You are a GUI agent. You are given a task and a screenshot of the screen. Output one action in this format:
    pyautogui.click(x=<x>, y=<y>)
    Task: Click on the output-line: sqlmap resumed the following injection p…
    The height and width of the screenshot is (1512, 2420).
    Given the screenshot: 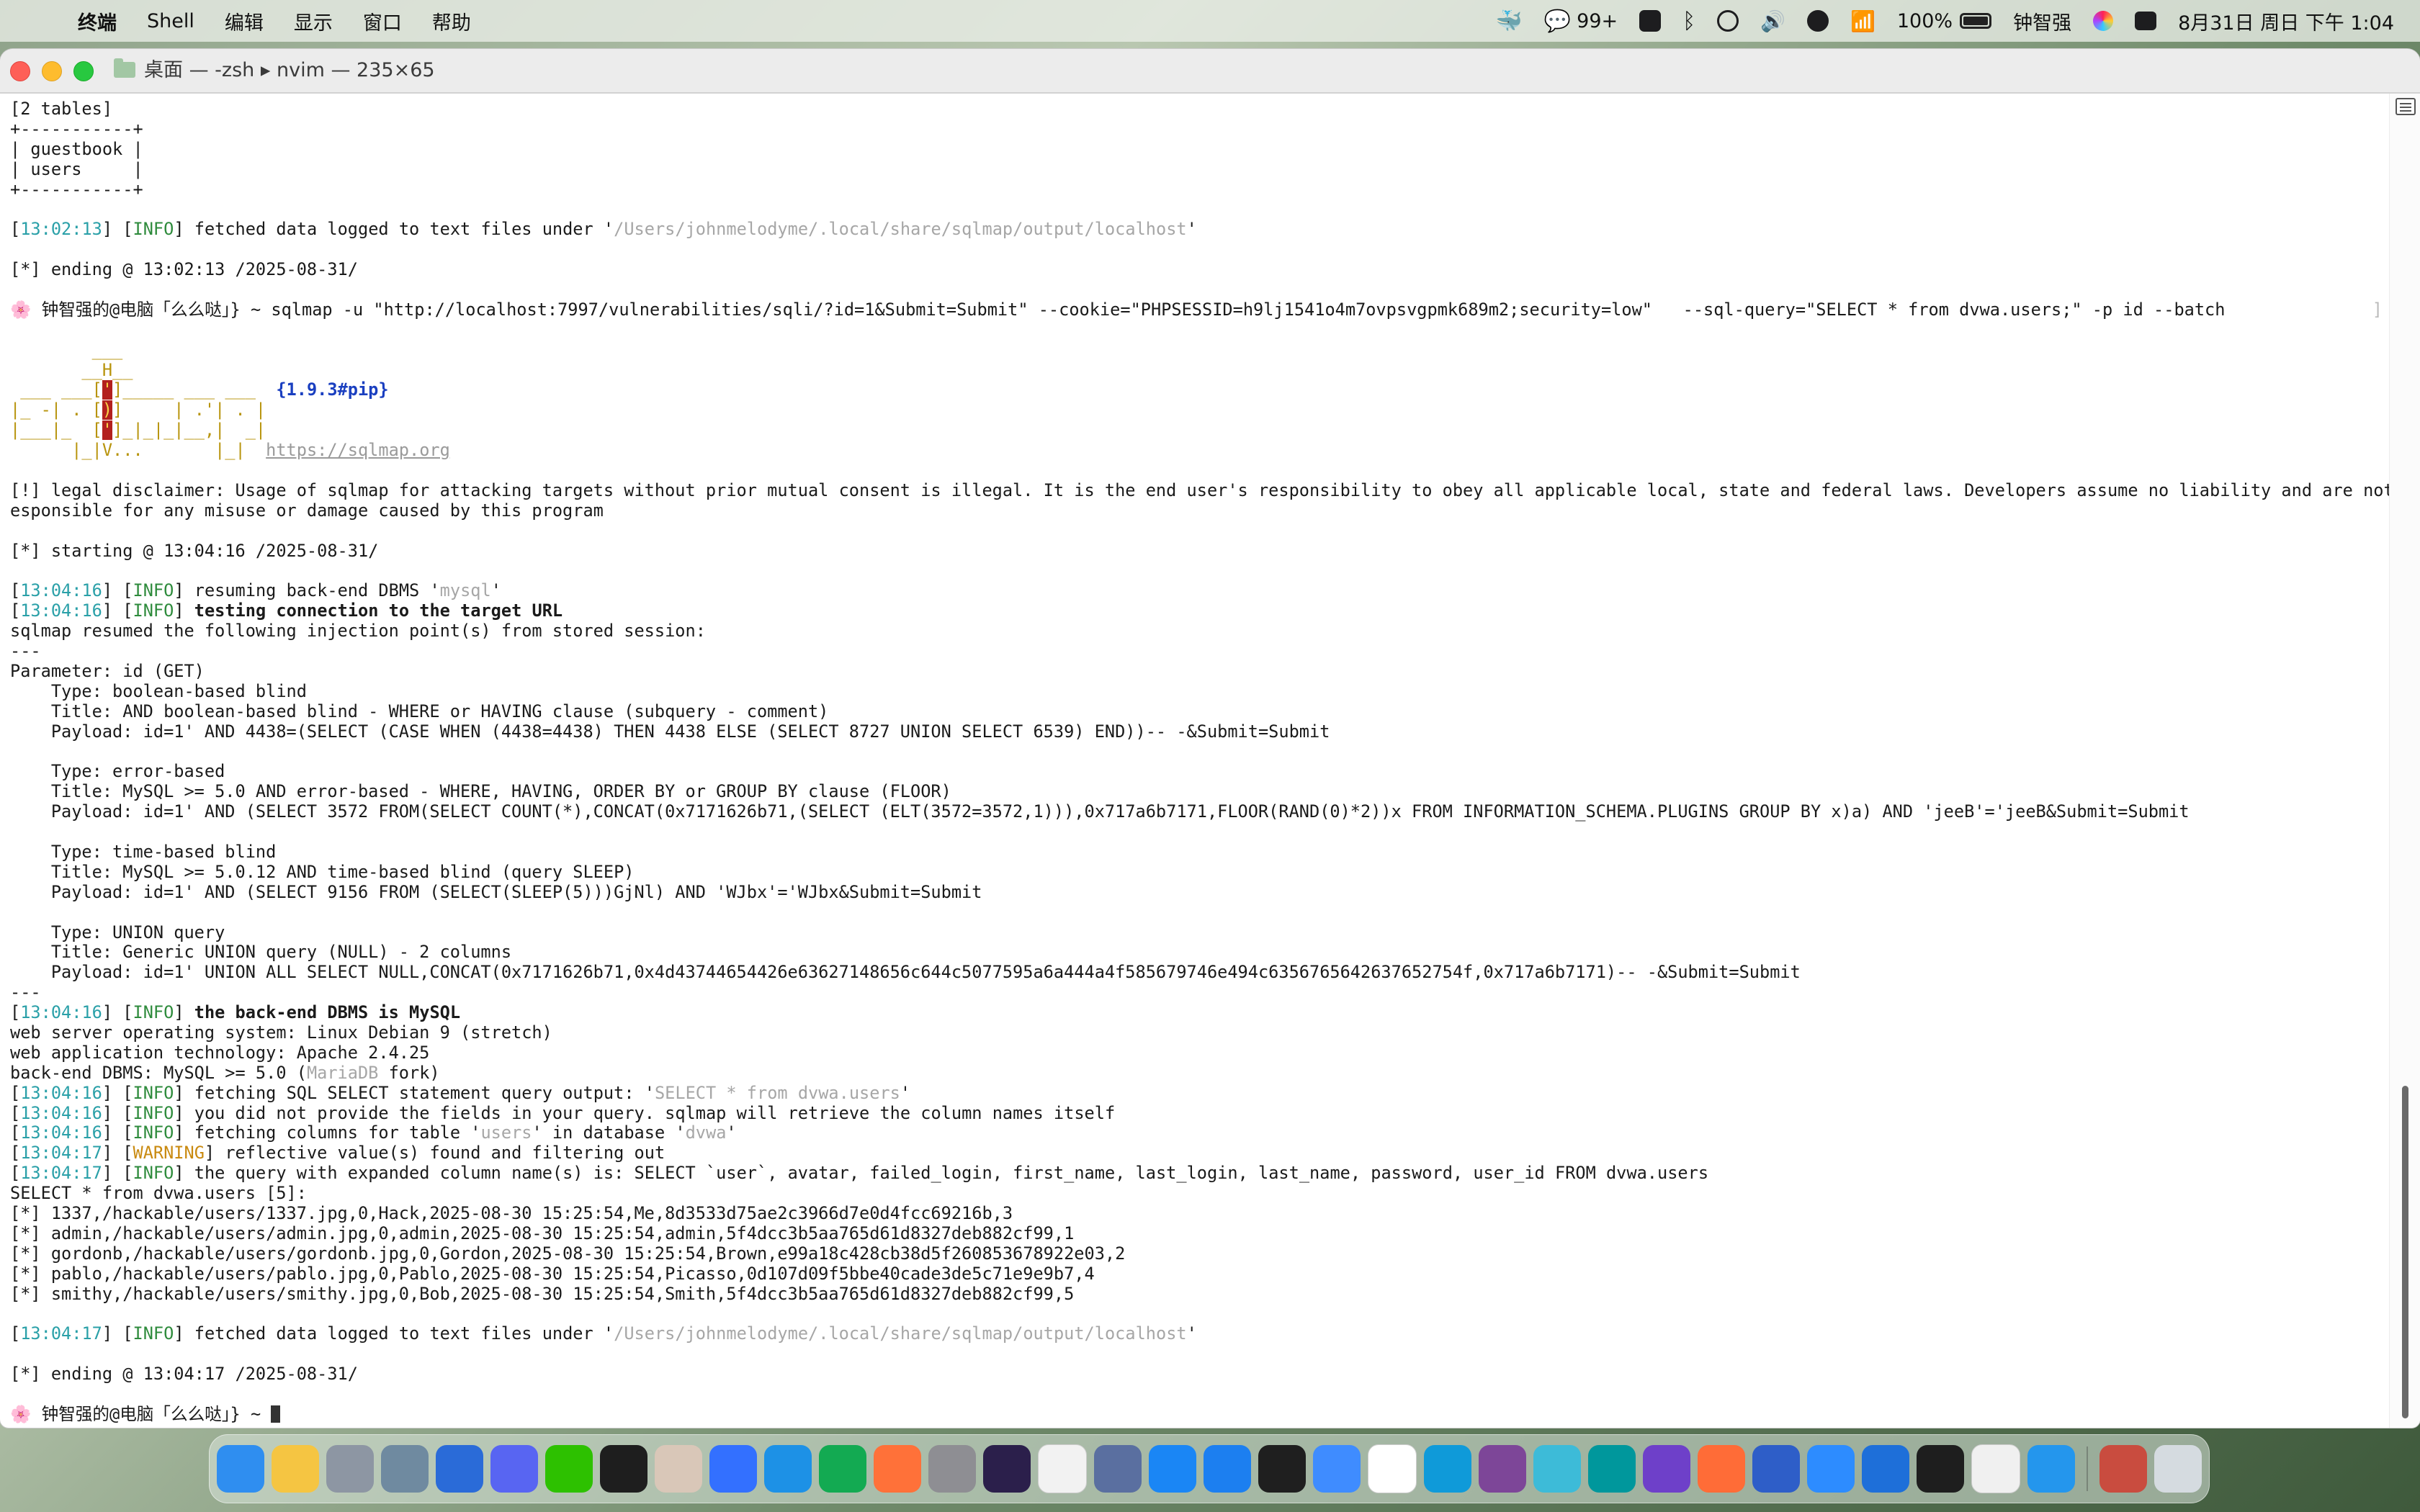 What is the action you would take?
    pyautogui.click(x=358, y=631)
    